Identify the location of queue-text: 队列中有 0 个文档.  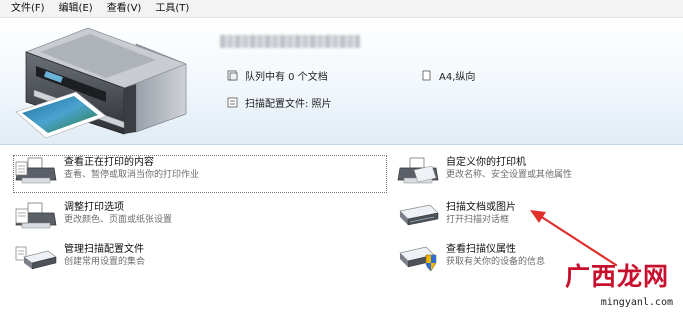
(286, 77).